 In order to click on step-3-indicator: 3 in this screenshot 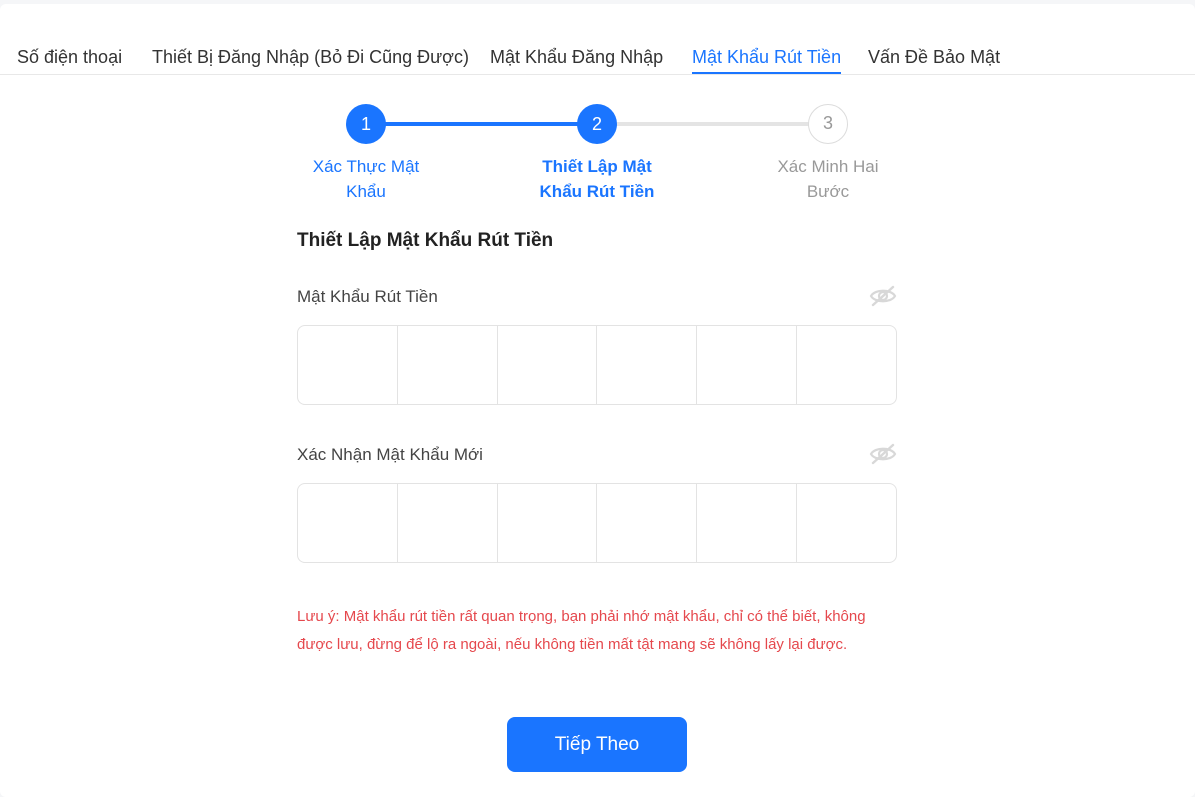, I will do `click(828, 124)`.